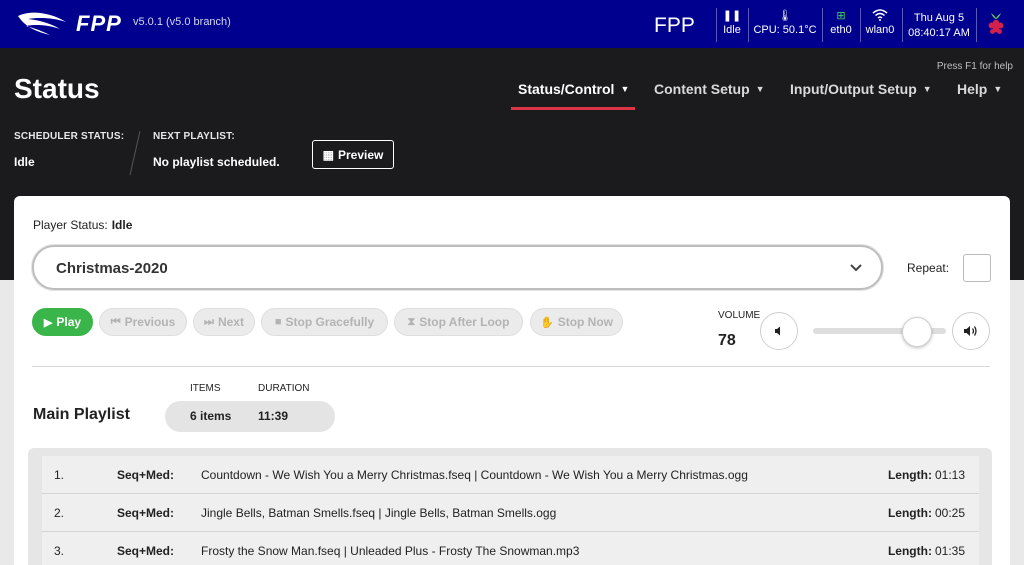 This screenshot has height=565, width=1024. Describe the element at coordinates (972, 89) in the screenshot. I see `nav-label: Help` at that location.